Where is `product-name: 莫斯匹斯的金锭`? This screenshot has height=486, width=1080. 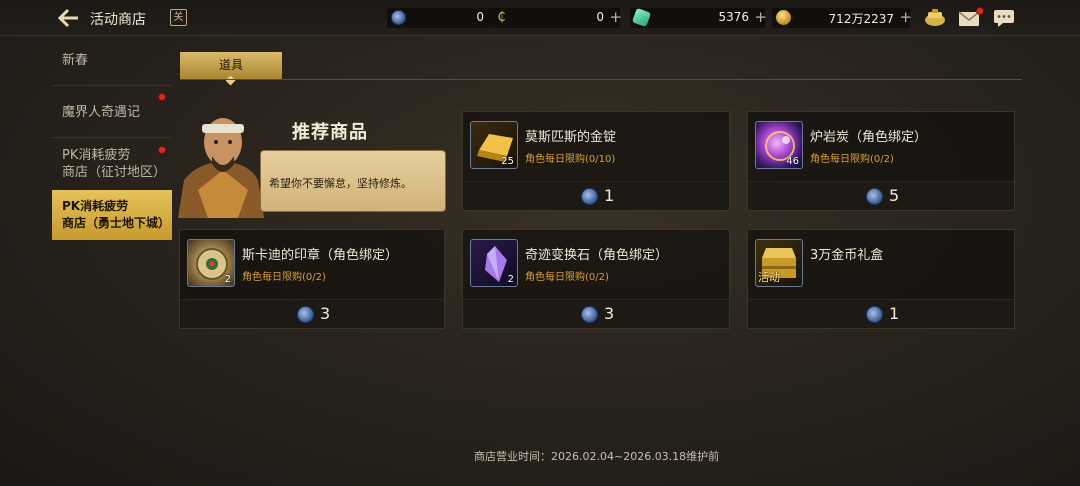 product-name: 莫斯匹斯的金锭 is located at coordinates (571, 137).